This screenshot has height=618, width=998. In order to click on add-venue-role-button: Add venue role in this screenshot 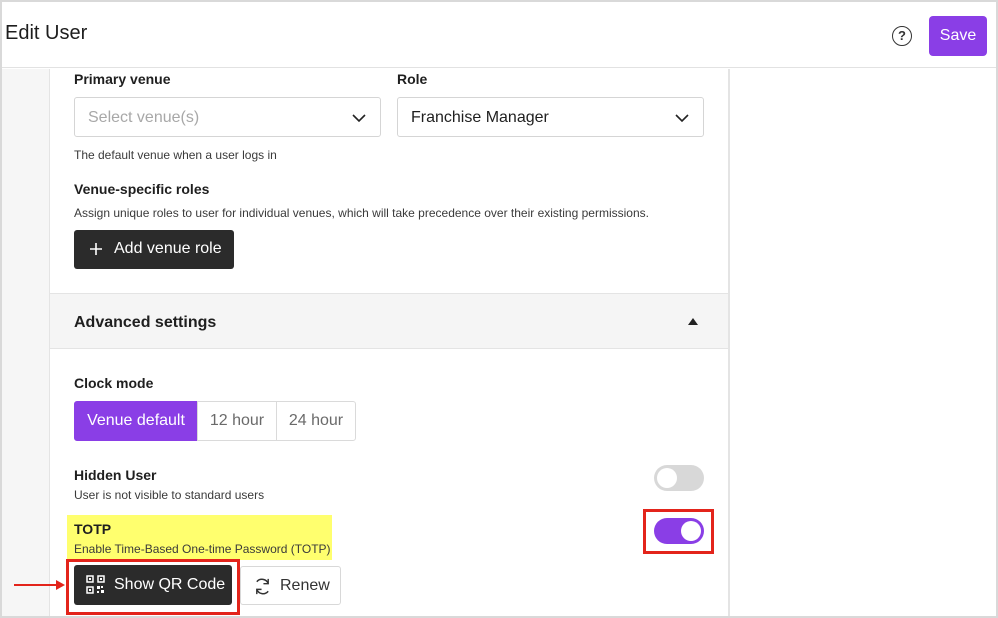, I will do `click(154, 249)`.